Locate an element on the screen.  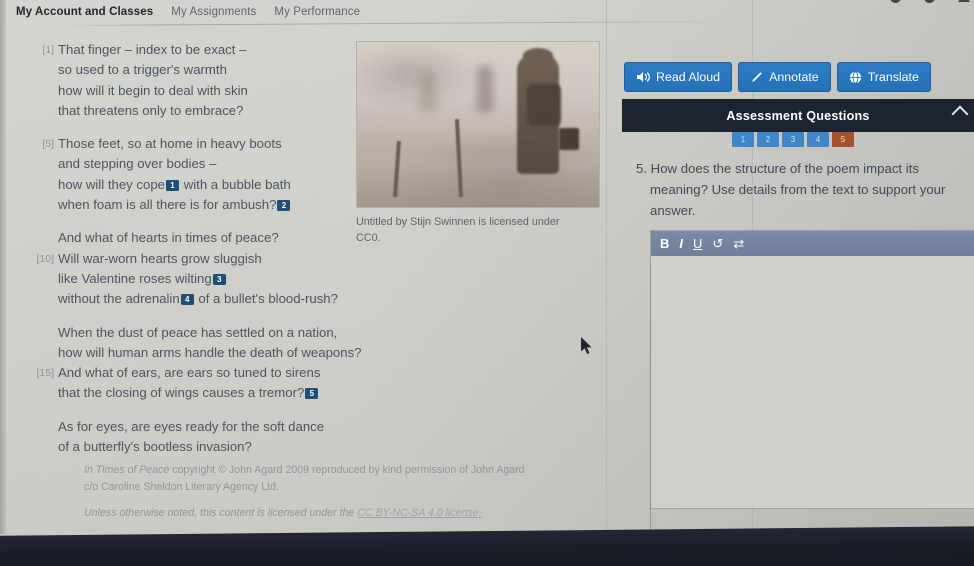
cursor-arrow-icon is located at coordinates (586, 345).